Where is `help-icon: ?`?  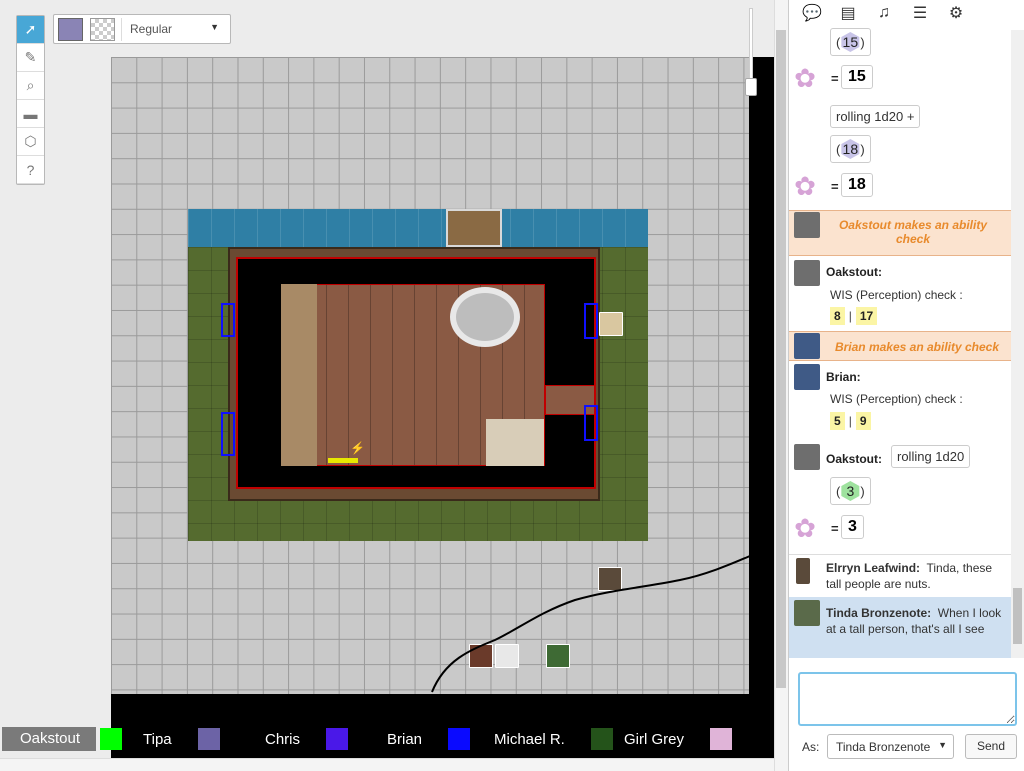
help-icon: ? is located at coordinates (30, 169).